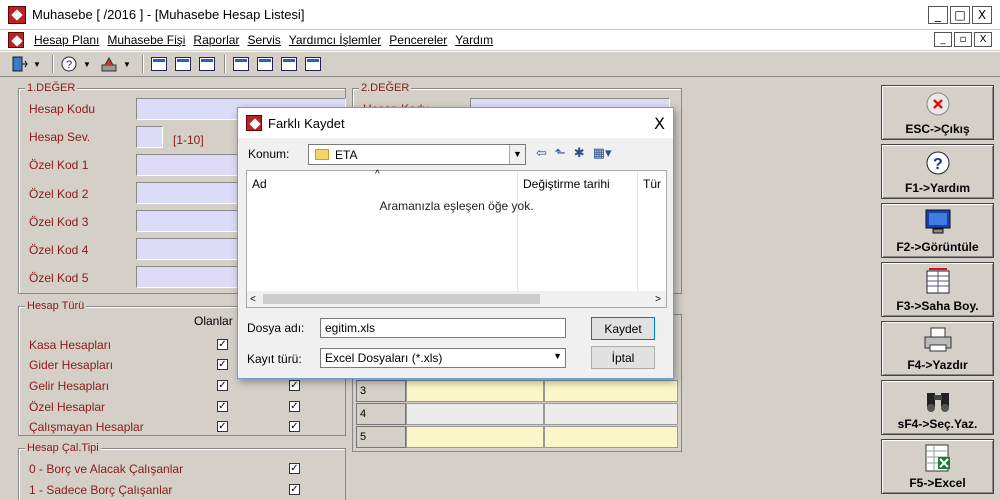 This screenshot has width=1000, height=500. Describe the element at coordinates (456, 206) in the screenshot. I see `empty-results-text: Aramanızla eşleşen öğe yok.` at that location.